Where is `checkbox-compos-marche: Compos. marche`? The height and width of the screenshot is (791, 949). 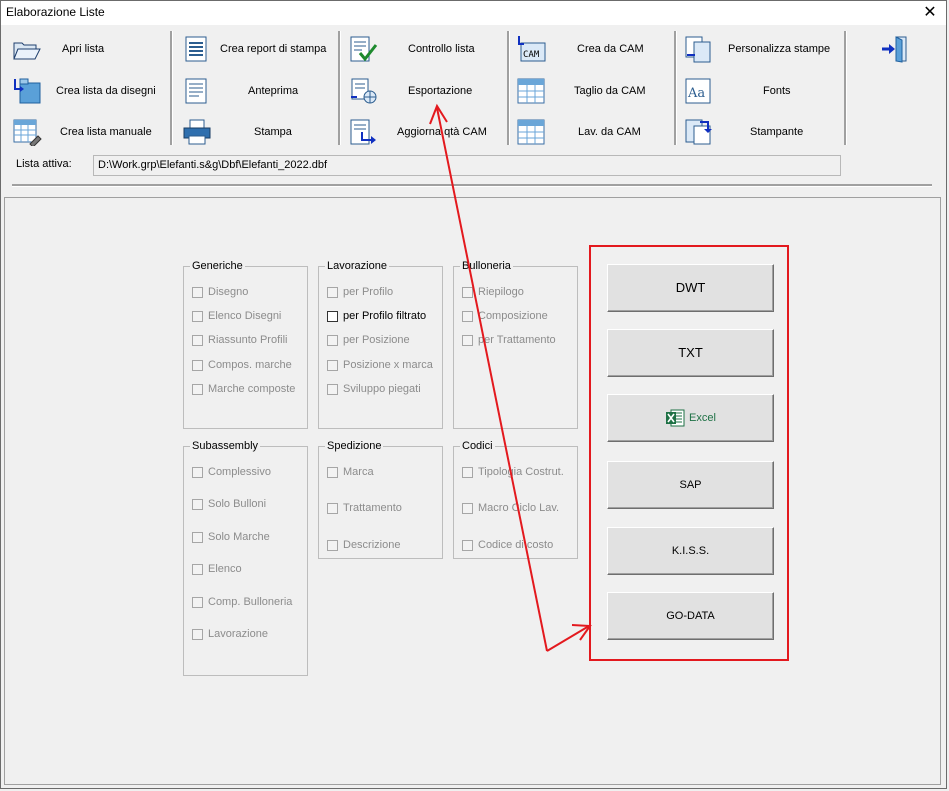 checkbox-compos-marche: Compos. marche is located at coordinates (242, 366).